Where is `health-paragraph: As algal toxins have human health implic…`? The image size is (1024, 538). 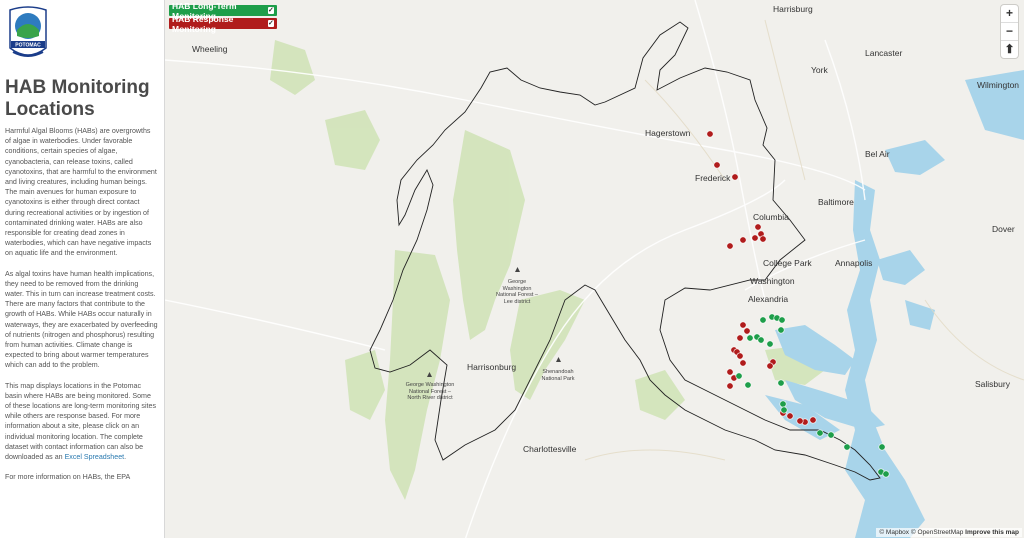
health-paragraph: As algal toxins have human health implic… is located at coordinates (81, 319).